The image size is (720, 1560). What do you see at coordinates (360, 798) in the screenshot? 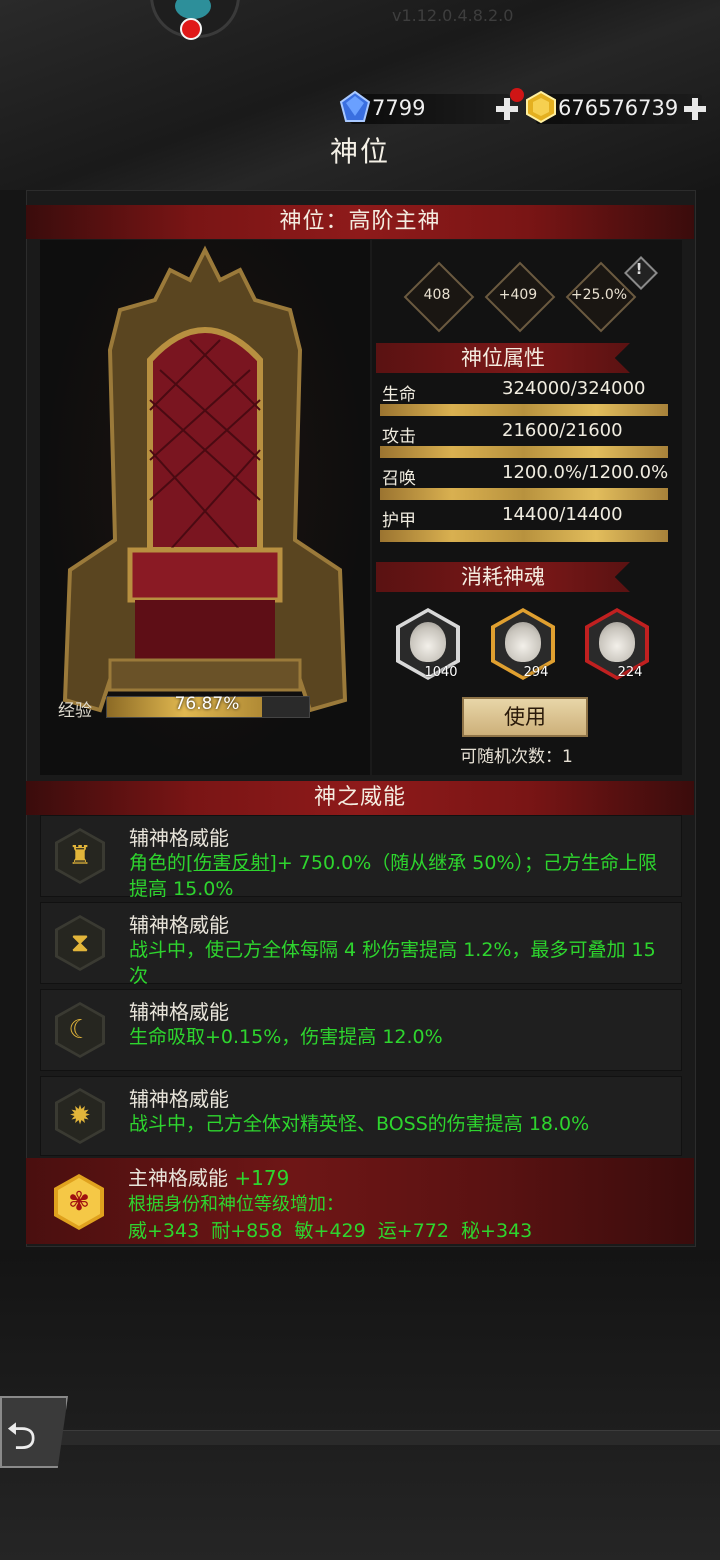
I see `power-banner: 神之威能` at bounding box center [360, 798].